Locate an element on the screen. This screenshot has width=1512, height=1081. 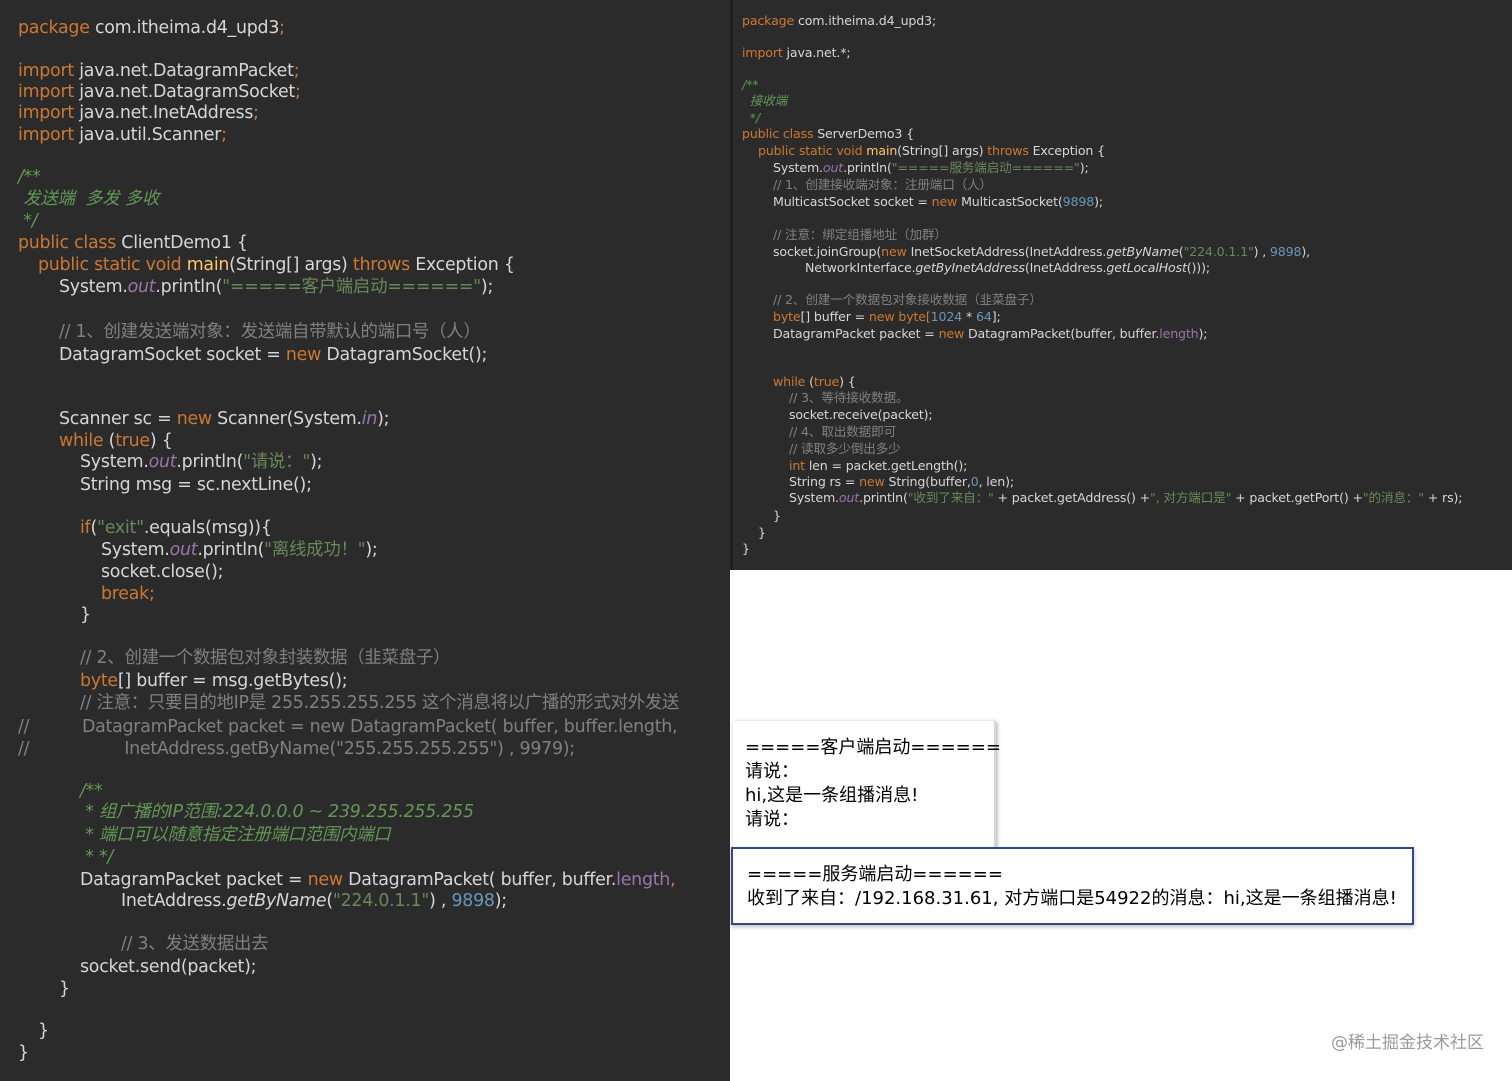
code-line: import java.net.InetAddress; is located at coordinates (138, 113).